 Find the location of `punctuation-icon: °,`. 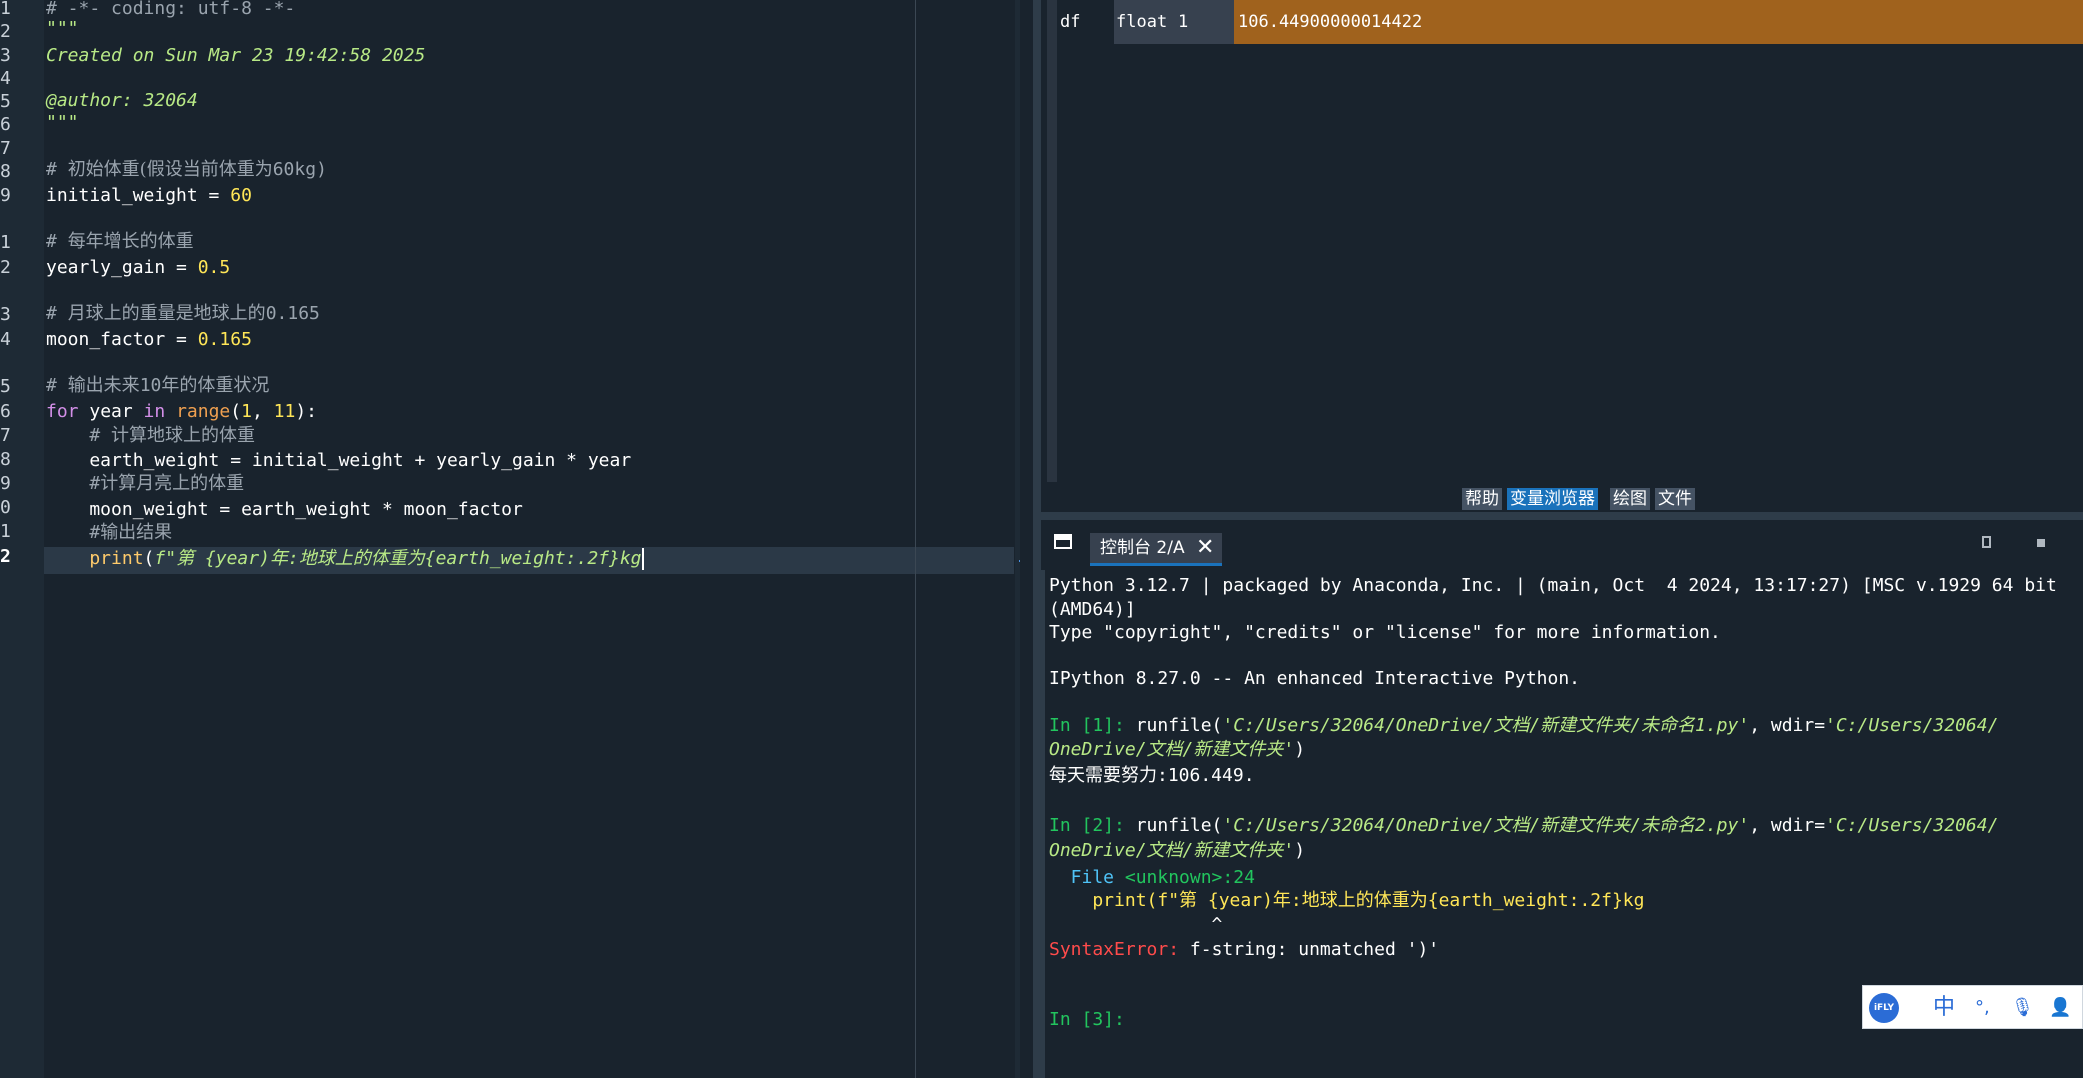

punctuation-icon: °, is located at coordinates (1982, 1008).